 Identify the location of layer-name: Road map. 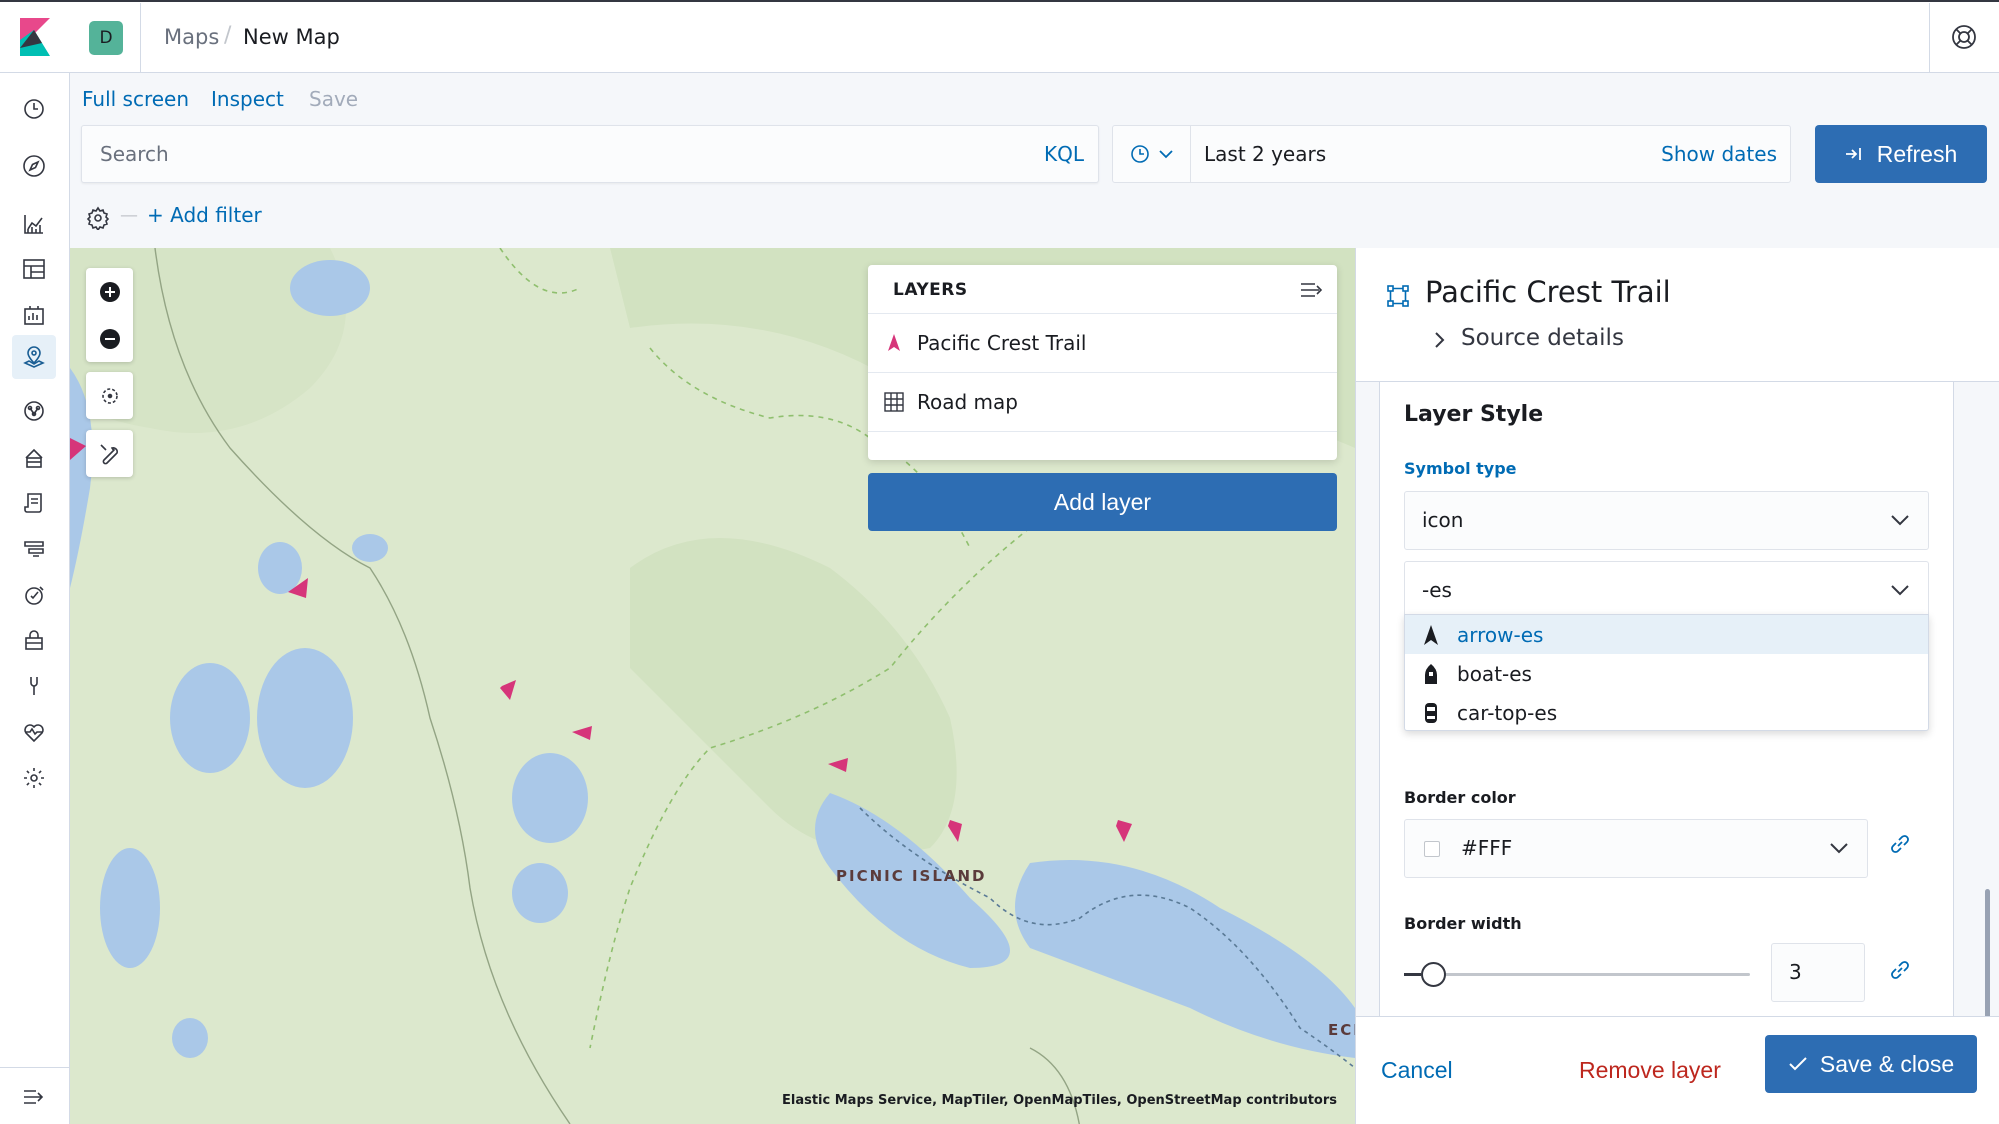
(967, 402).